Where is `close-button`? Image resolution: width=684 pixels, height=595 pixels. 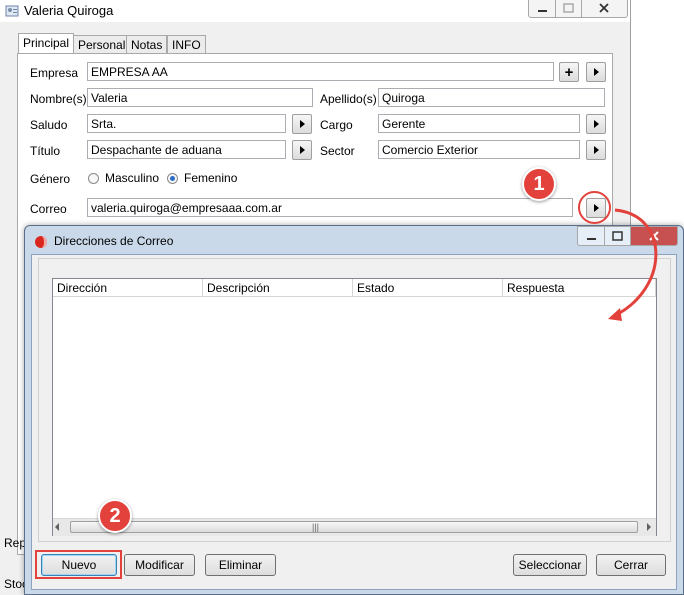
close-button is located at coordinates (604, 9).